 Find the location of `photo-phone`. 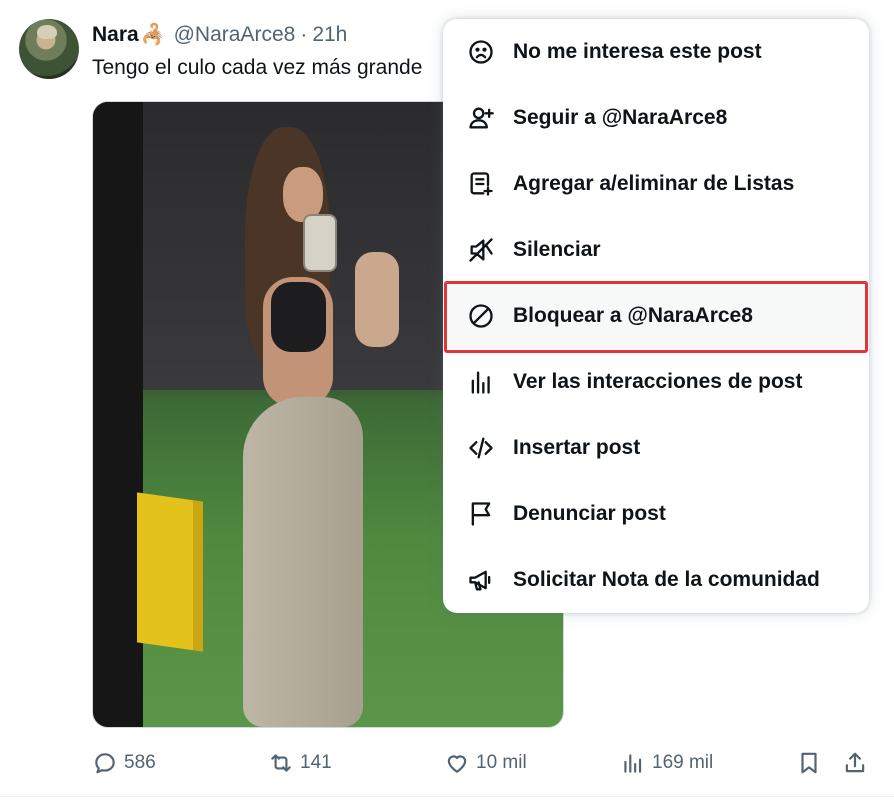

photo-phone is located at coordinates (320, 243).